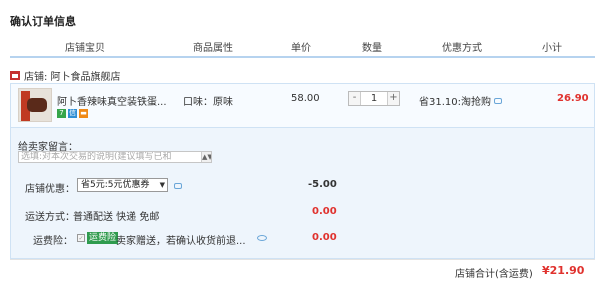  I want to click on credit-icon: 信, so click(72, 113).